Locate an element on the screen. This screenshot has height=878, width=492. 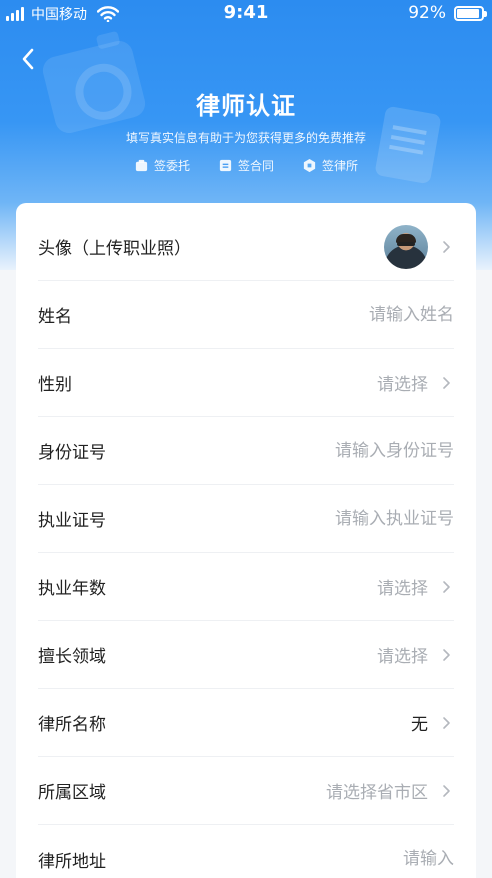
feature-contract: 签合同 is located at coordinates (246, 165).